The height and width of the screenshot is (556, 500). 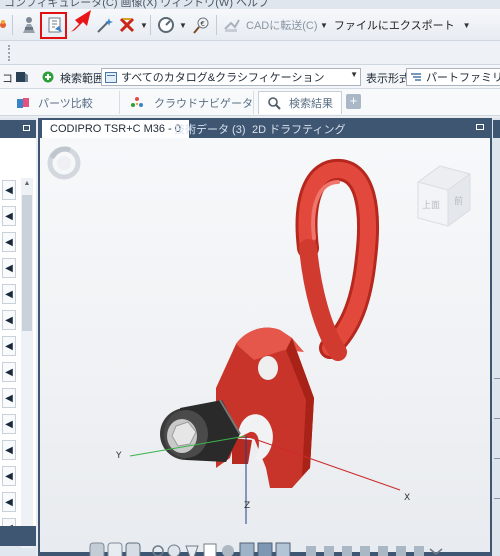 I want to click on view-toolbar-icons, so click(x=266, y=549).